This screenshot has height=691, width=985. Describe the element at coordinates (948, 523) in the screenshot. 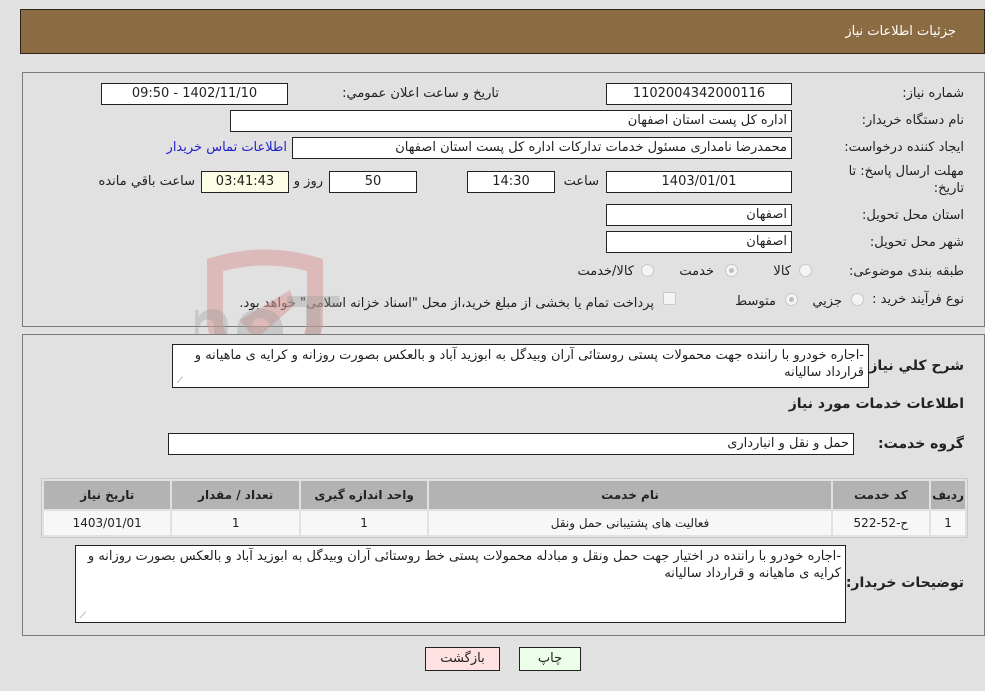

I see `cell-row-number: 1` at that location.